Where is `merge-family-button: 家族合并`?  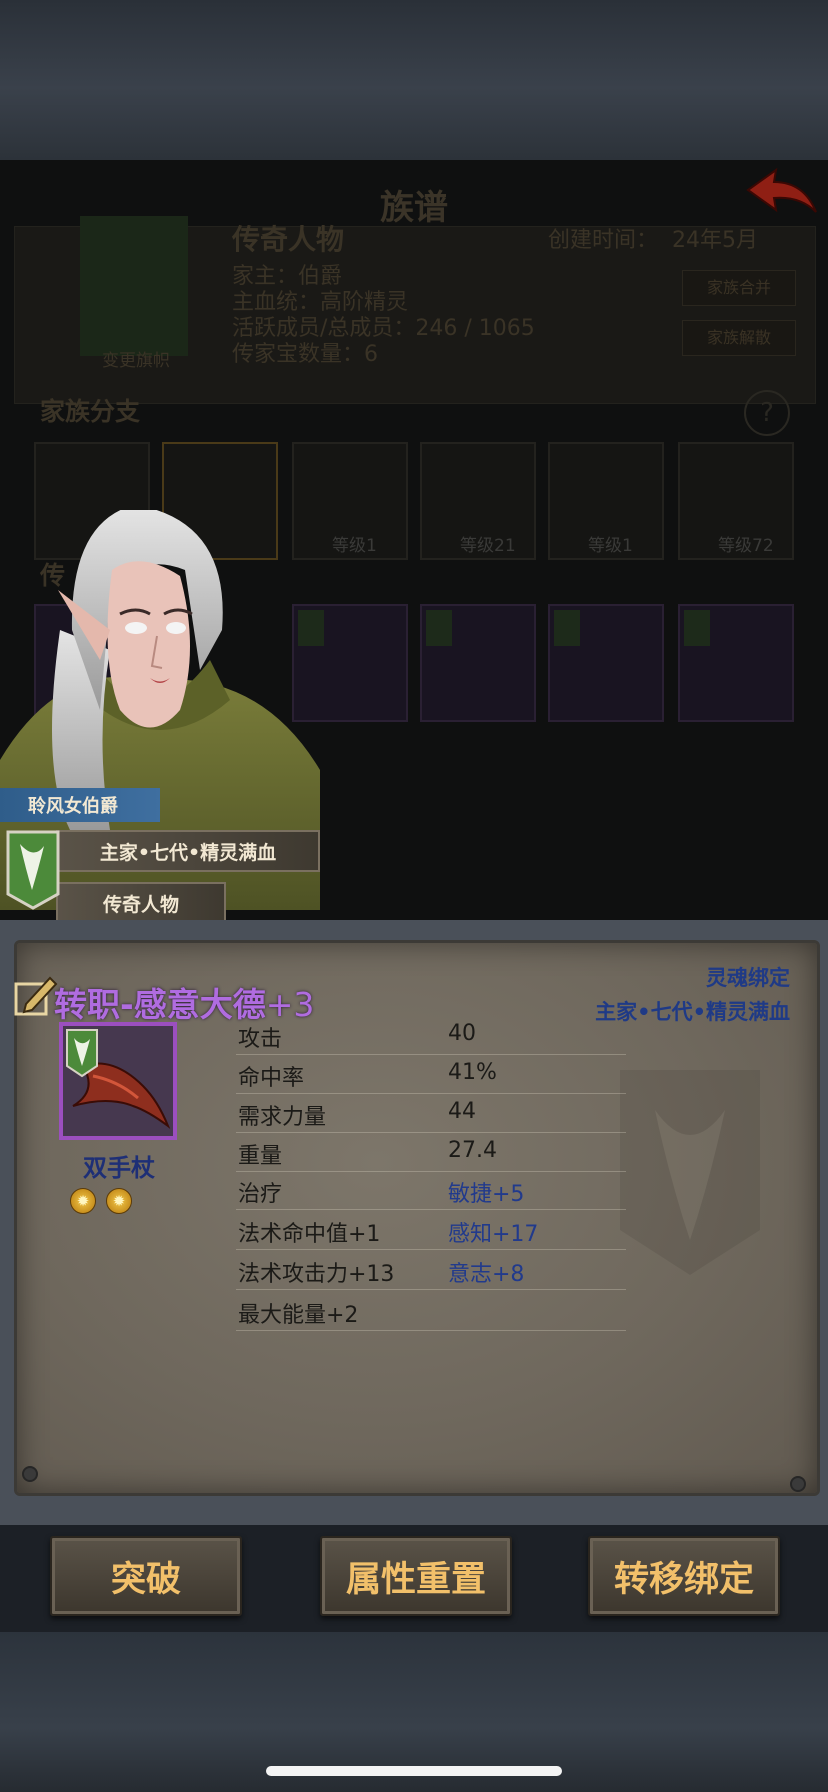
merge-family-button: 家族合并 is located at coordinates (739, 288).